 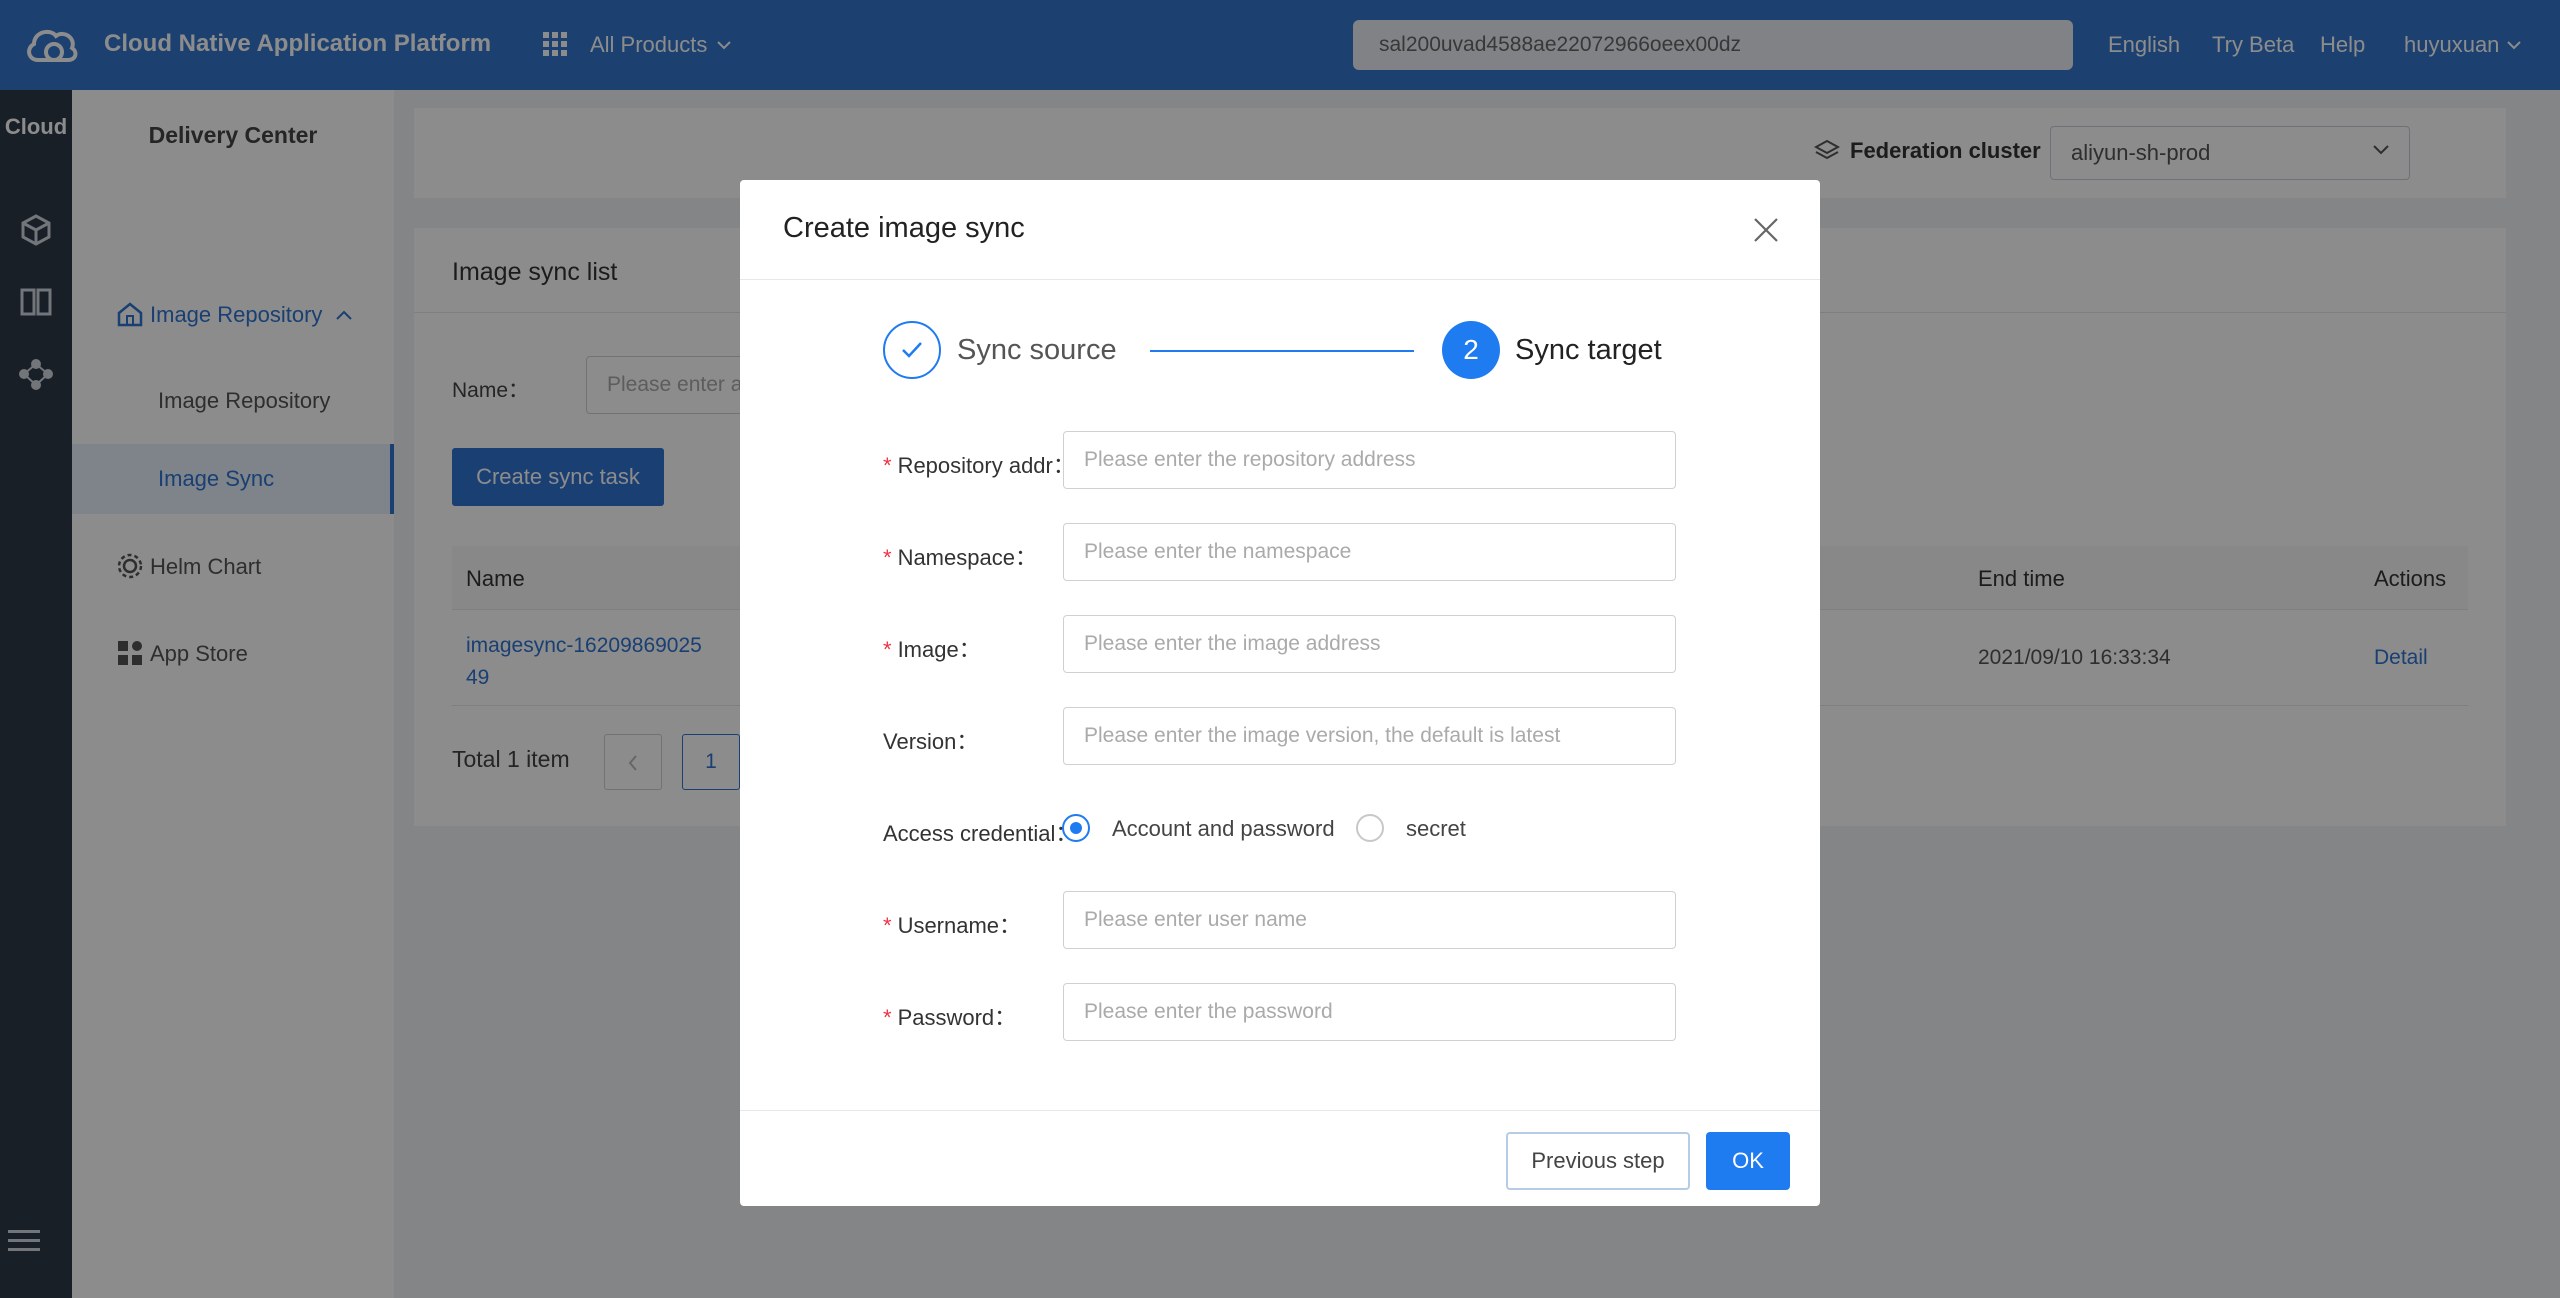 What do you see at coordinates (1370, 828) in the screenshot?
I see `credential-secret-radio` at bounding box center [1370, 828].